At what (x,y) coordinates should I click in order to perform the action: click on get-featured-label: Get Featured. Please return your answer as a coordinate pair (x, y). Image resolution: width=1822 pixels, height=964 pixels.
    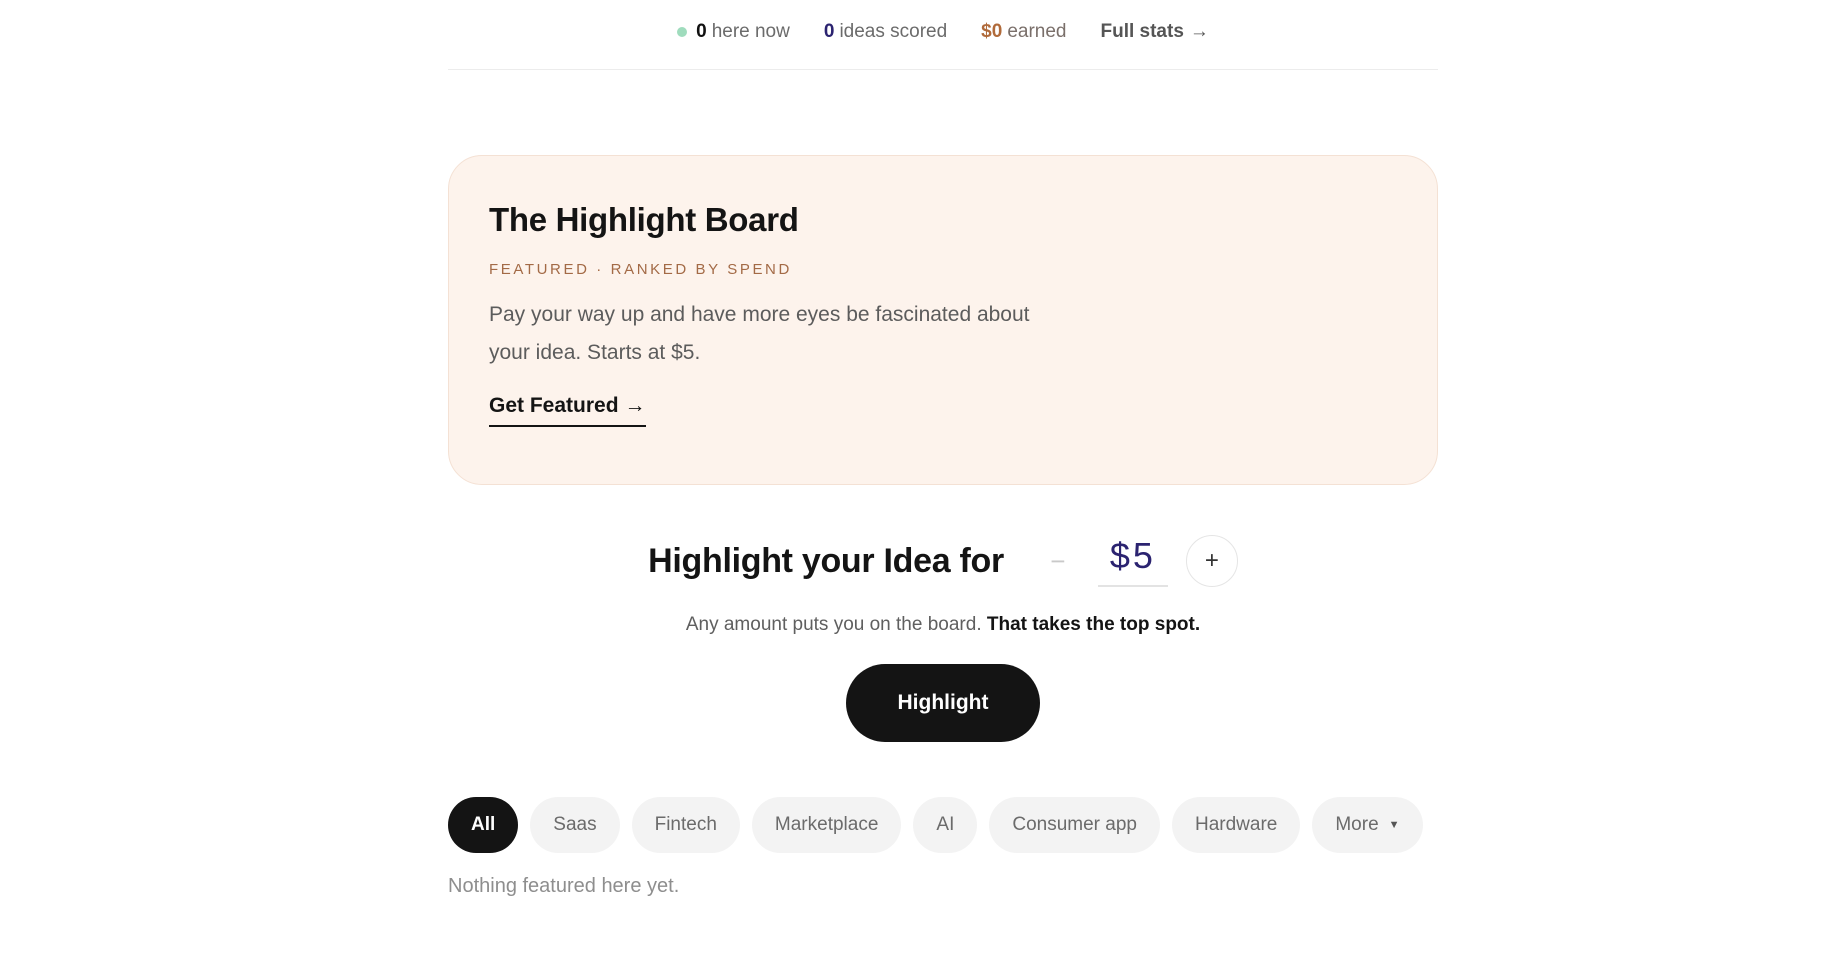
    Looking at the image, I should click on (554, 405).